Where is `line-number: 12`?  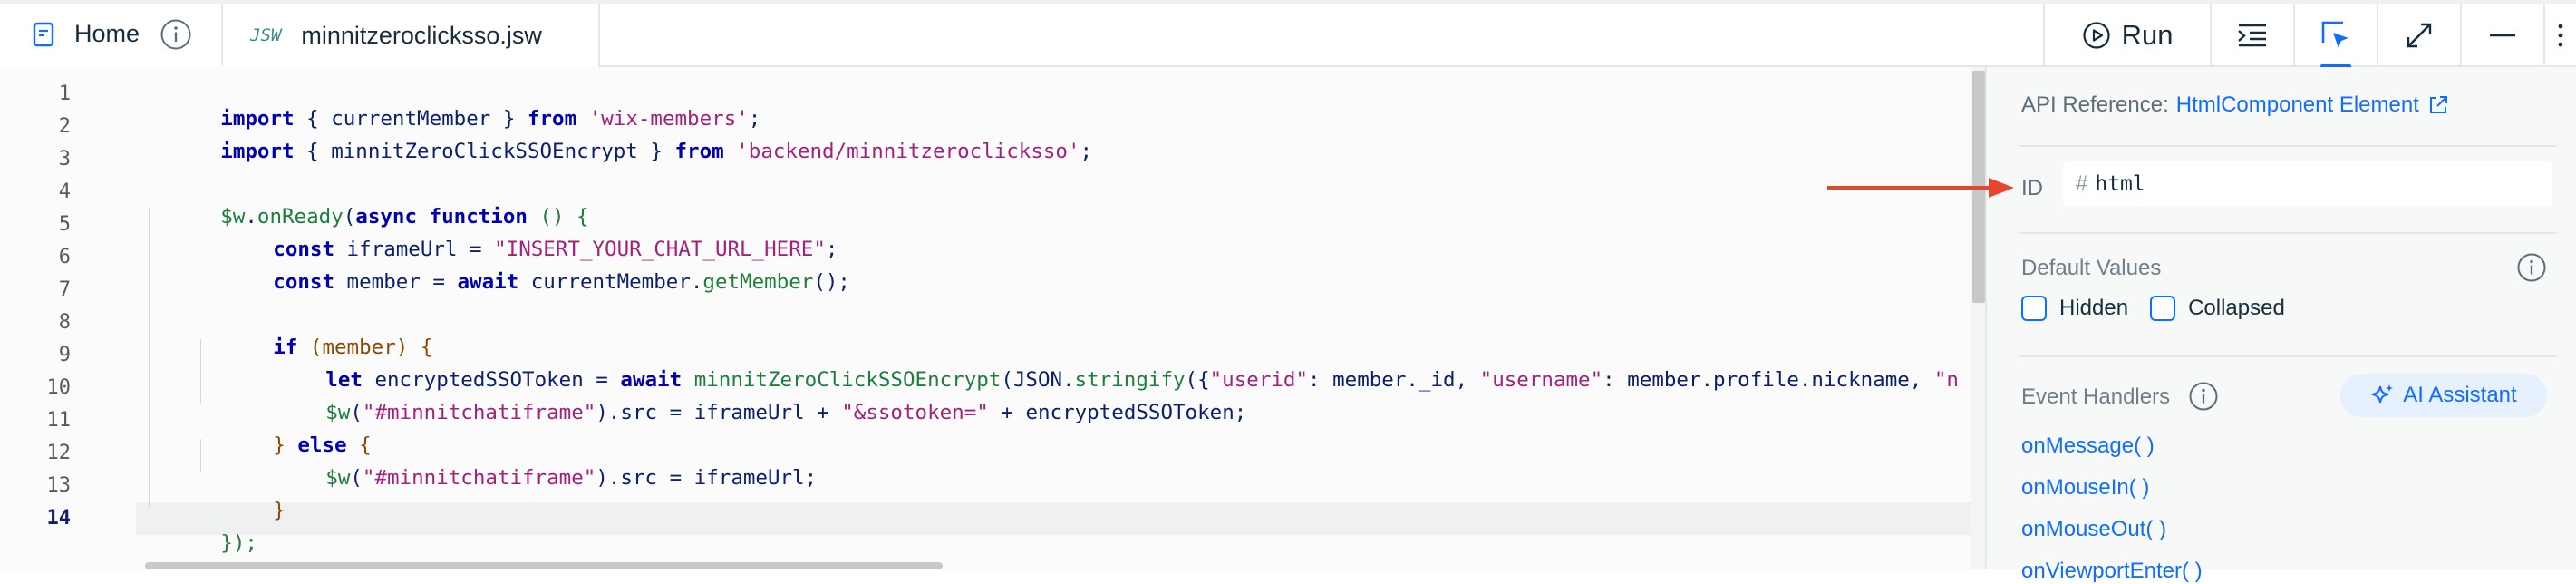 line-number: 12 is located at coordinates (59, 453).